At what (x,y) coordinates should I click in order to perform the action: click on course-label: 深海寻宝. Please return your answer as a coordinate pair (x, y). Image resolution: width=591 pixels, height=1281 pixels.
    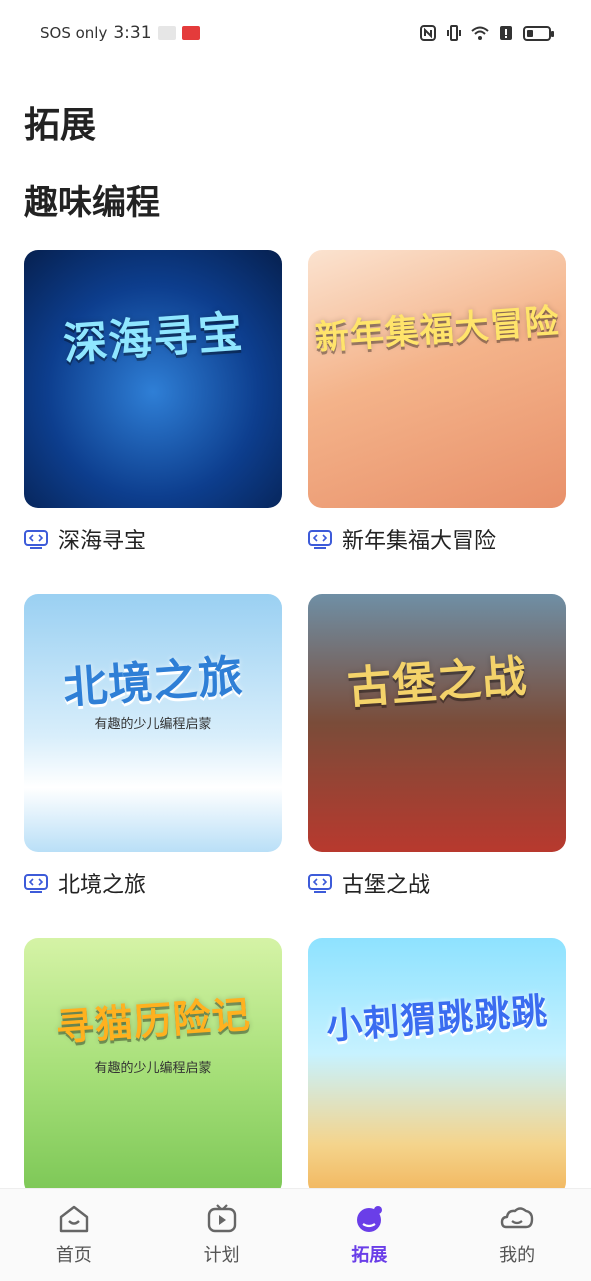
    Looking at the image, I should click on (102, 541).